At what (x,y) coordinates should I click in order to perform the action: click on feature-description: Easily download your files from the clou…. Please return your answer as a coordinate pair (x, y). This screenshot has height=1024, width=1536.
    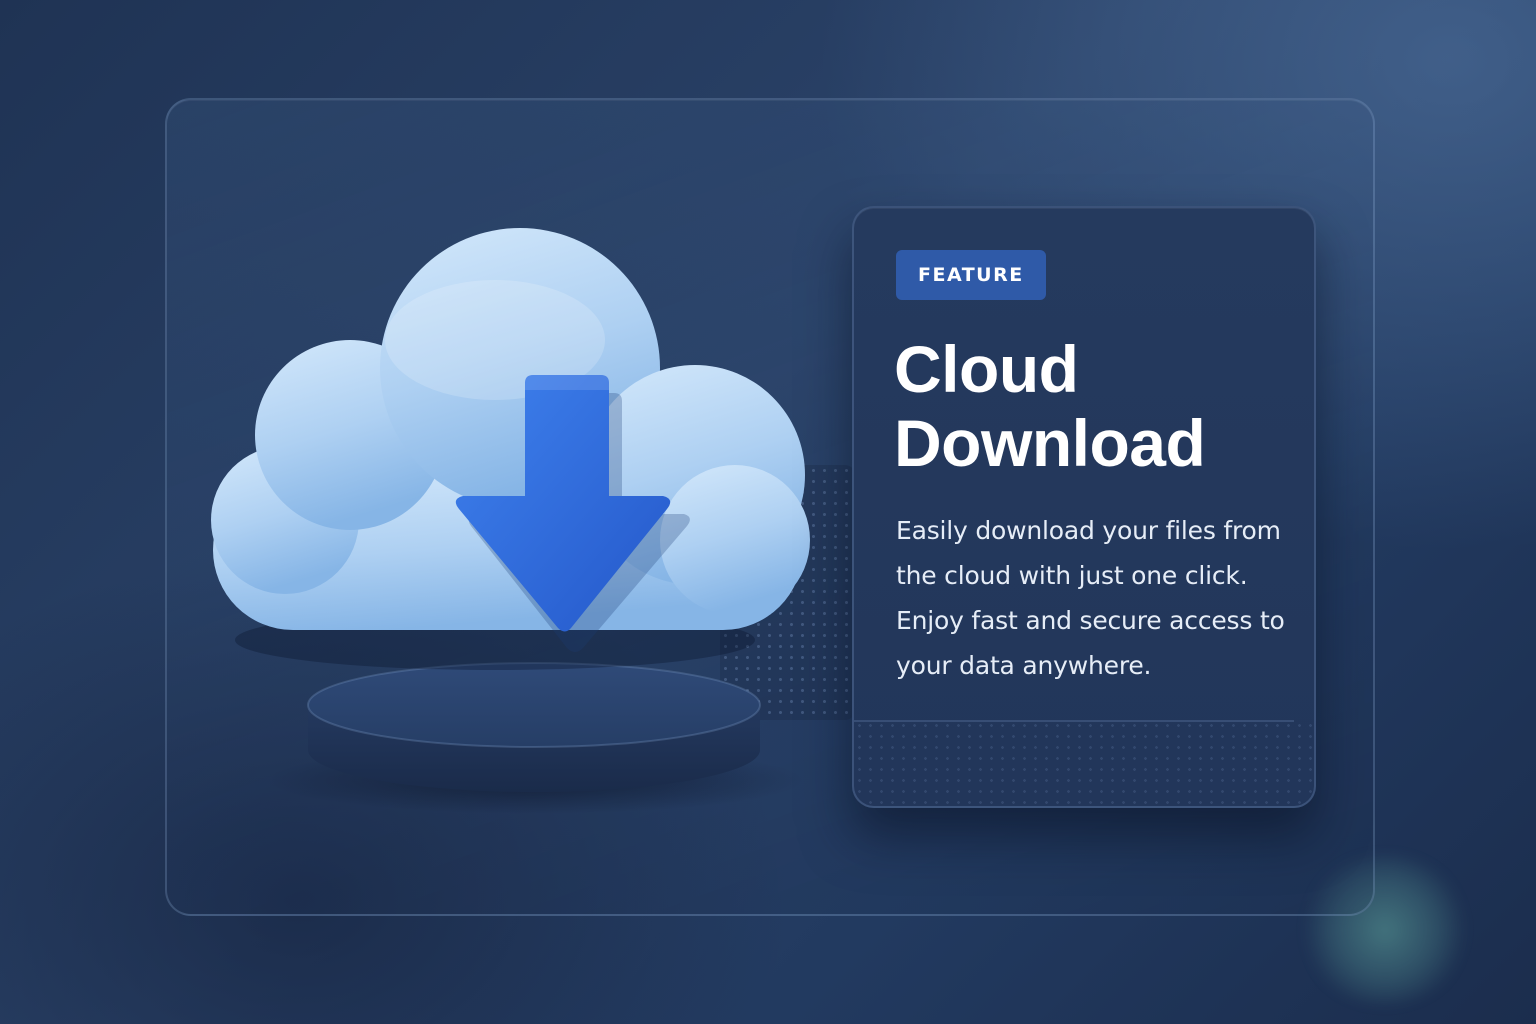
    Looking at the image, I should click on (1090, 598).